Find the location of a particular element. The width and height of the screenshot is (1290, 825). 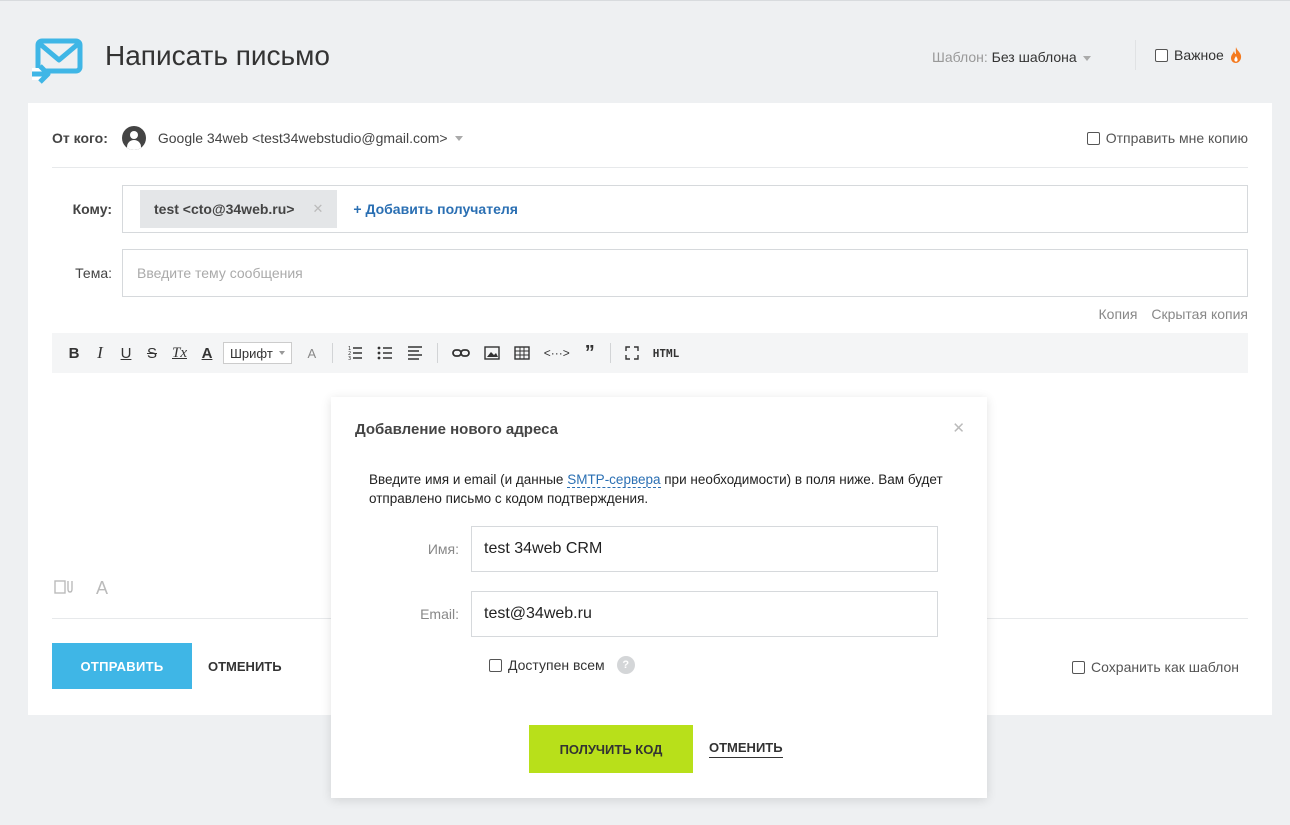

available-to-all-toggle: Доступен всем ? is located at coordinates (562, 665).